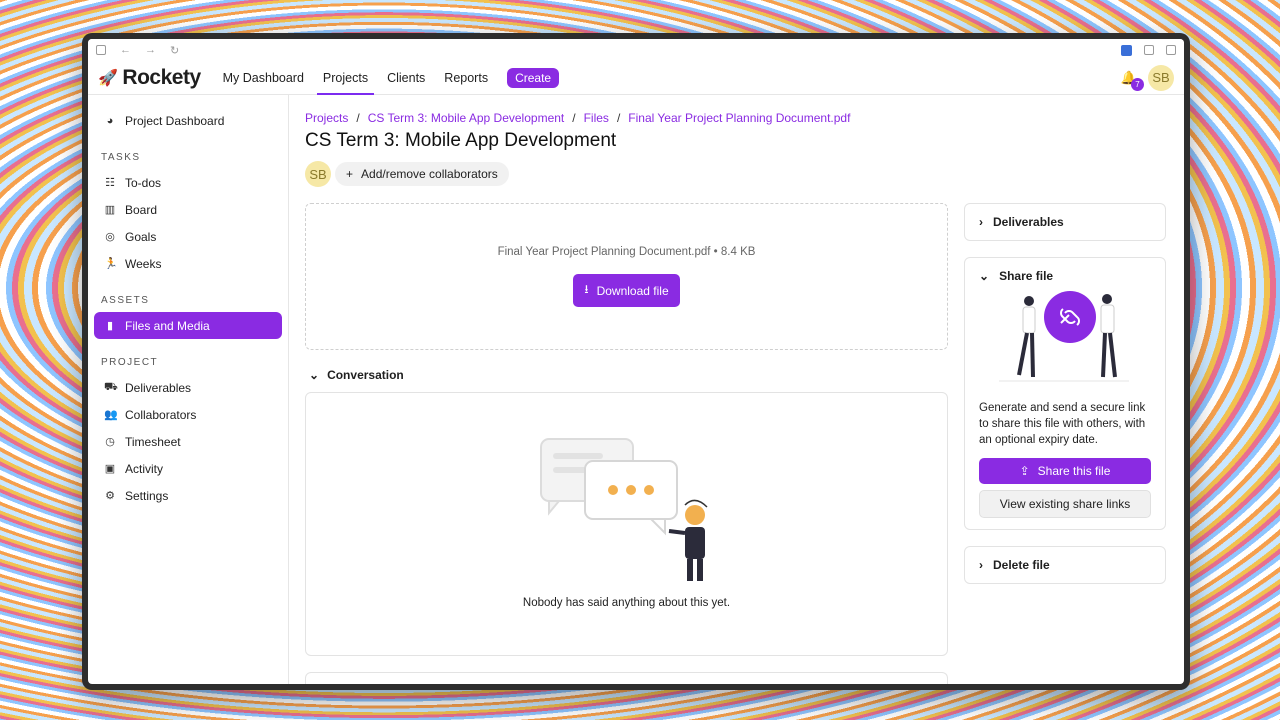 This screenshot has width=1280, height=720. I want to click on board-icon: ▥, so click(110, 210).